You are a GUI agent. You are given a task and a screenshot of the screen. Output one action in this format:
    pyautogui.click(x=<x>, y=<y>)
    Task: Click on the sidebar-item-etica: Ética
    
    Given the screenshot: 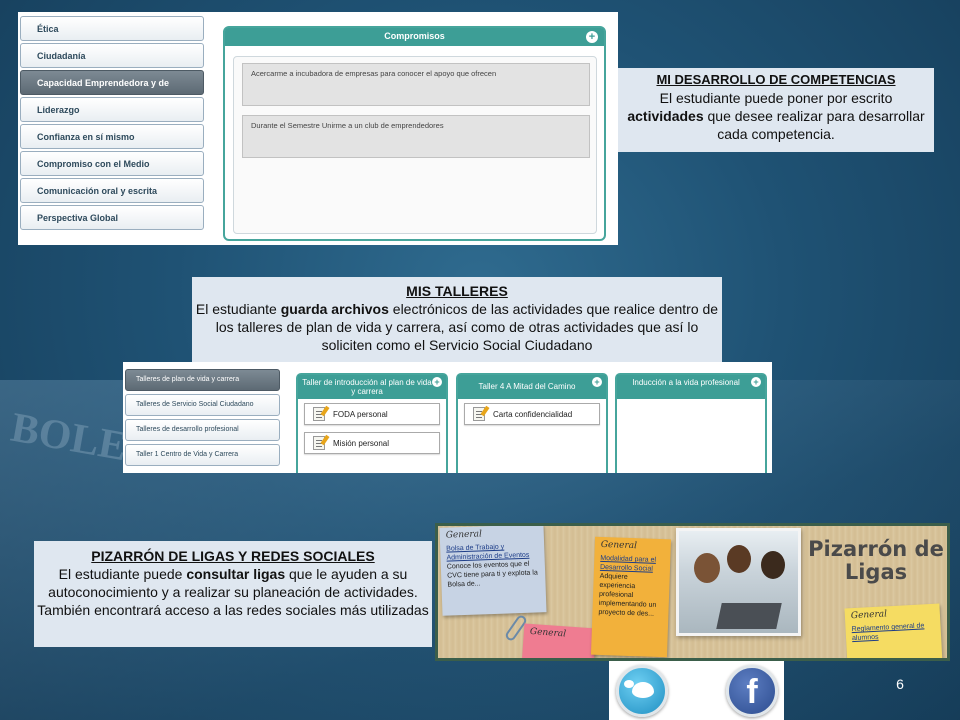 What is the action you would take?
    pyautogui.click(x=112, y=28)
    